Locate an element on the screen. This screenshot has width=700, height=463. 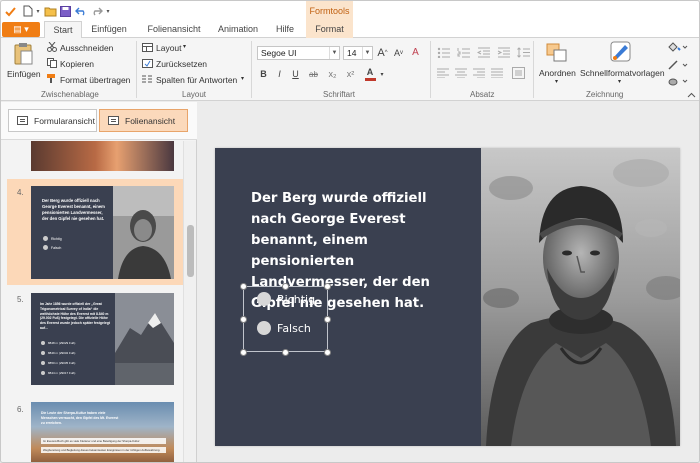
thumbnail-option-label: Falsch is located at coordinates (56, 247).